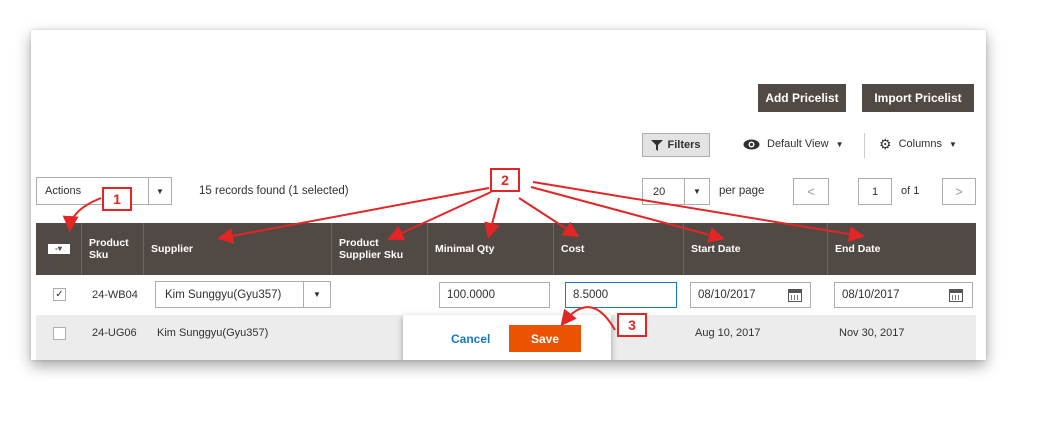 The height and width of the screenshot is (424, 1051). I want to click on annotation-3: 3, so click(632, 325).